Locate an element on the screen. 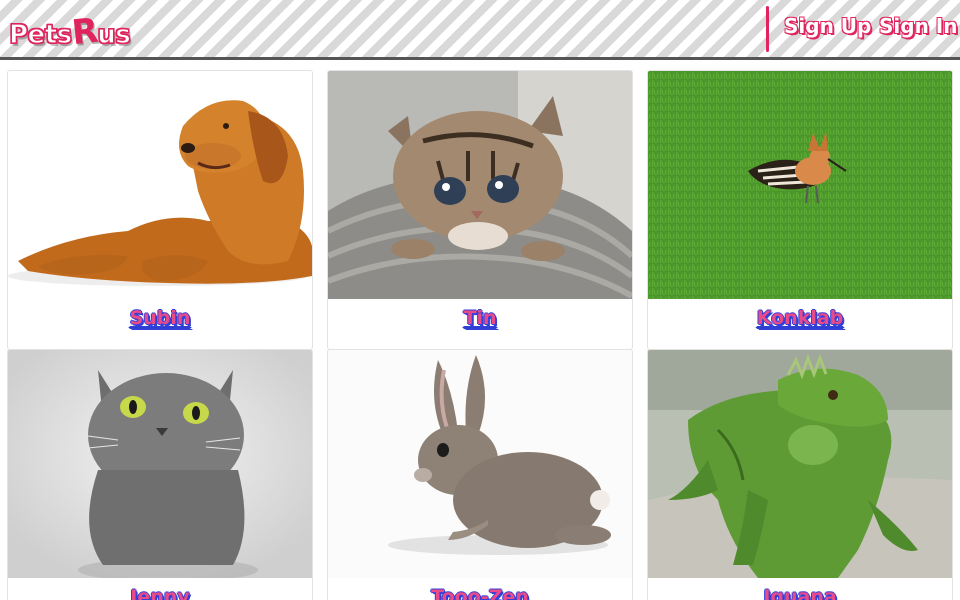 This screenshot has width=960, height=600. pet-card: Tooo-Zen is located at coordinates (480, 474).